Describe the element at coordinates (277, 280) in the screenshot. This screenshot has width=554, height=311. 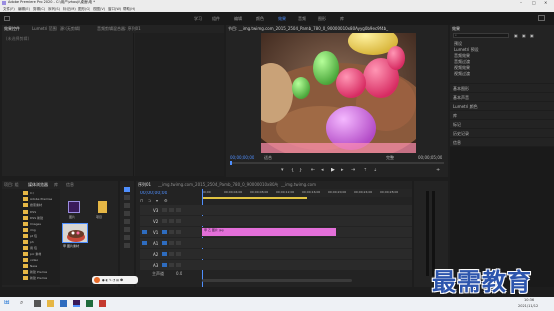
I see `timeline-scrollbar` at that location.